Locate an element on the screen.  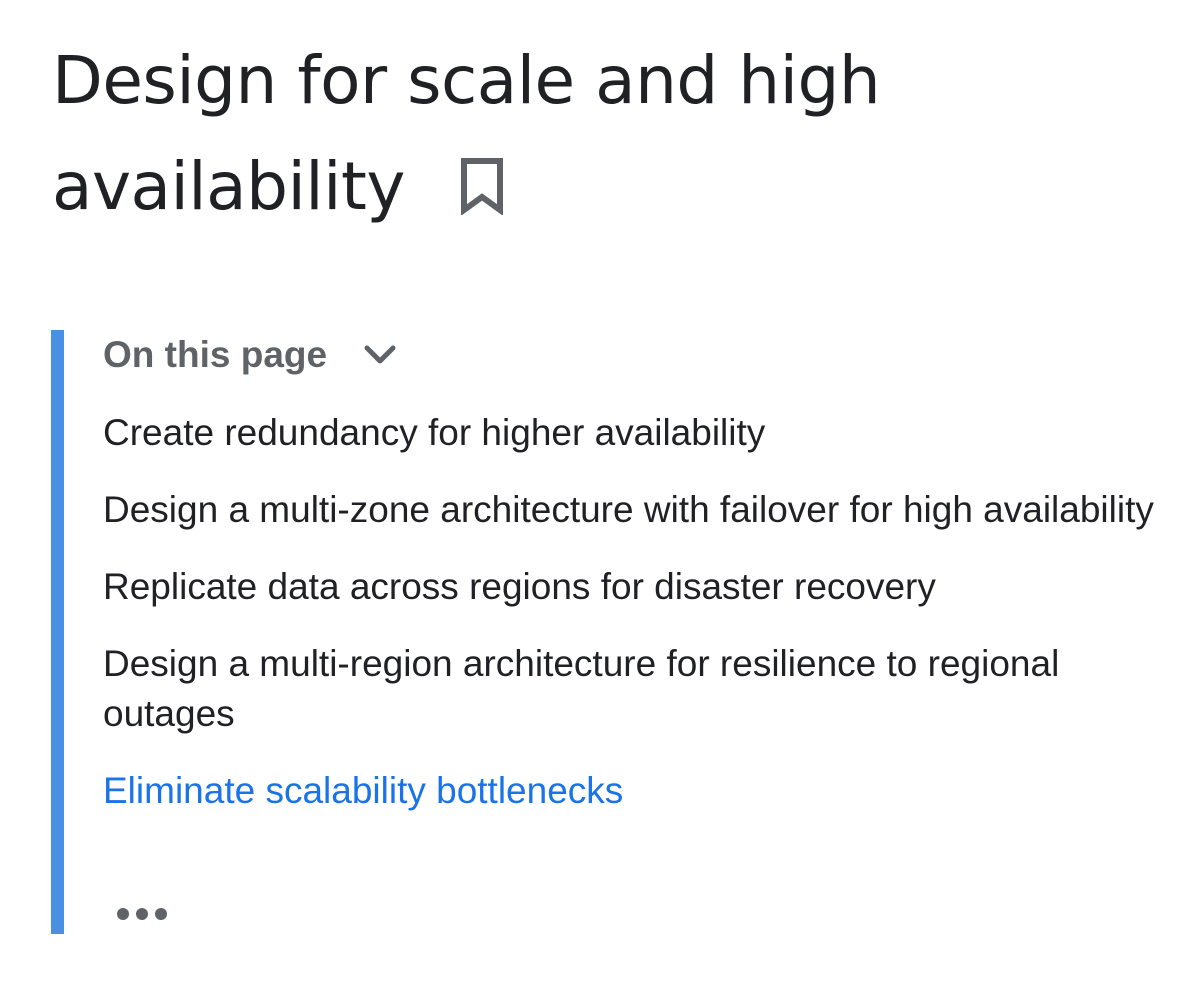
toc-header-toggle: On this page is located at coordinates (250, 355).